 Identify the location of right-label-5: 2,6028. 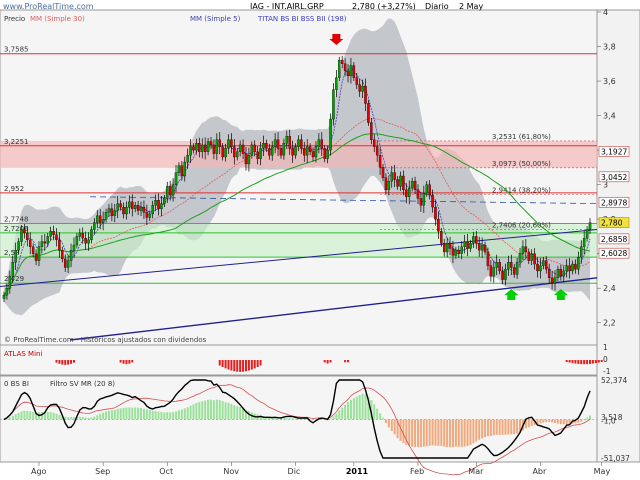
(614, 253).